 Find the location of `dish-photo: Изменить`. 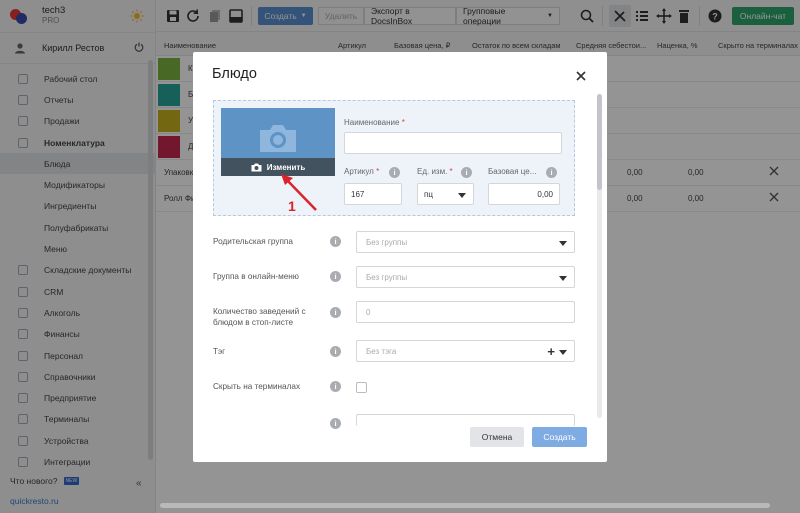

dish-photo: Изменить is located at coordinates (278, 142).